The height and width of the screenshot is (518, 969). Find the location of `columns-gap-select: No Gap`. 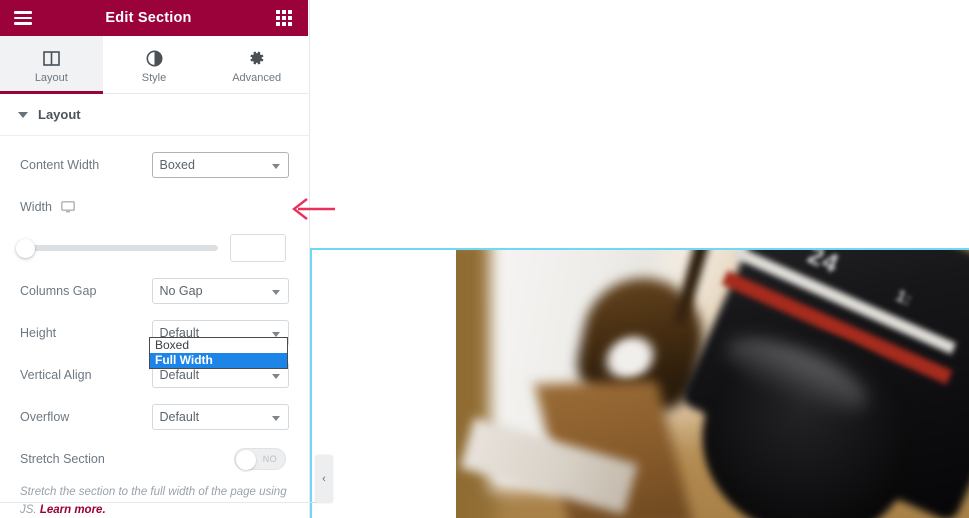

columns-gap-select: No Gap is located at coordinates (220, 291).